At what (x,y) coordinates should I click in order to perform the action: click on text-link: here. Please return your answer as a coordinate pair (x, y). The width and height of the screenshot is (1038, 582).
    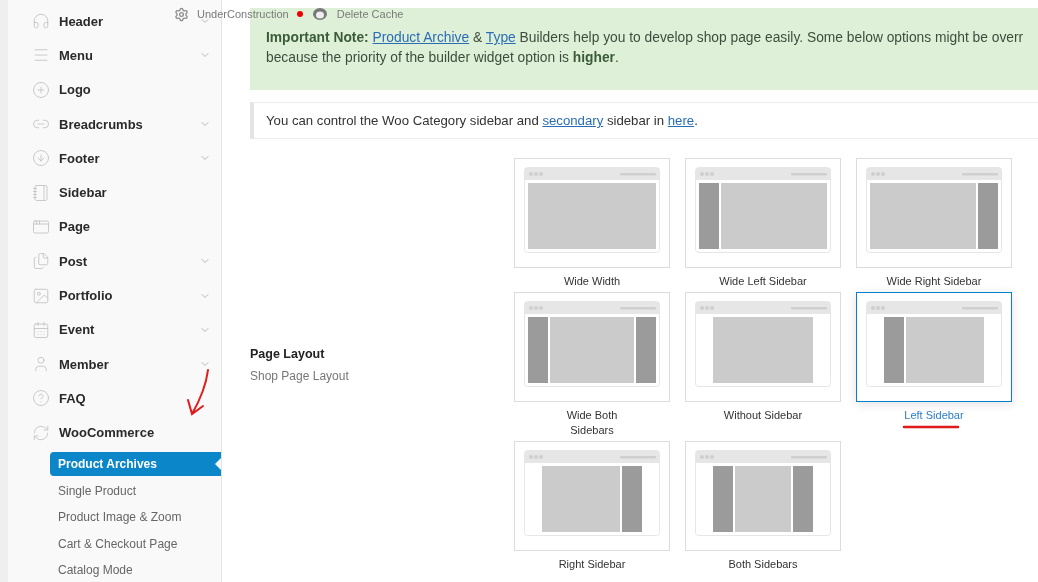
    Looking at the image, I should click on (681, 120).